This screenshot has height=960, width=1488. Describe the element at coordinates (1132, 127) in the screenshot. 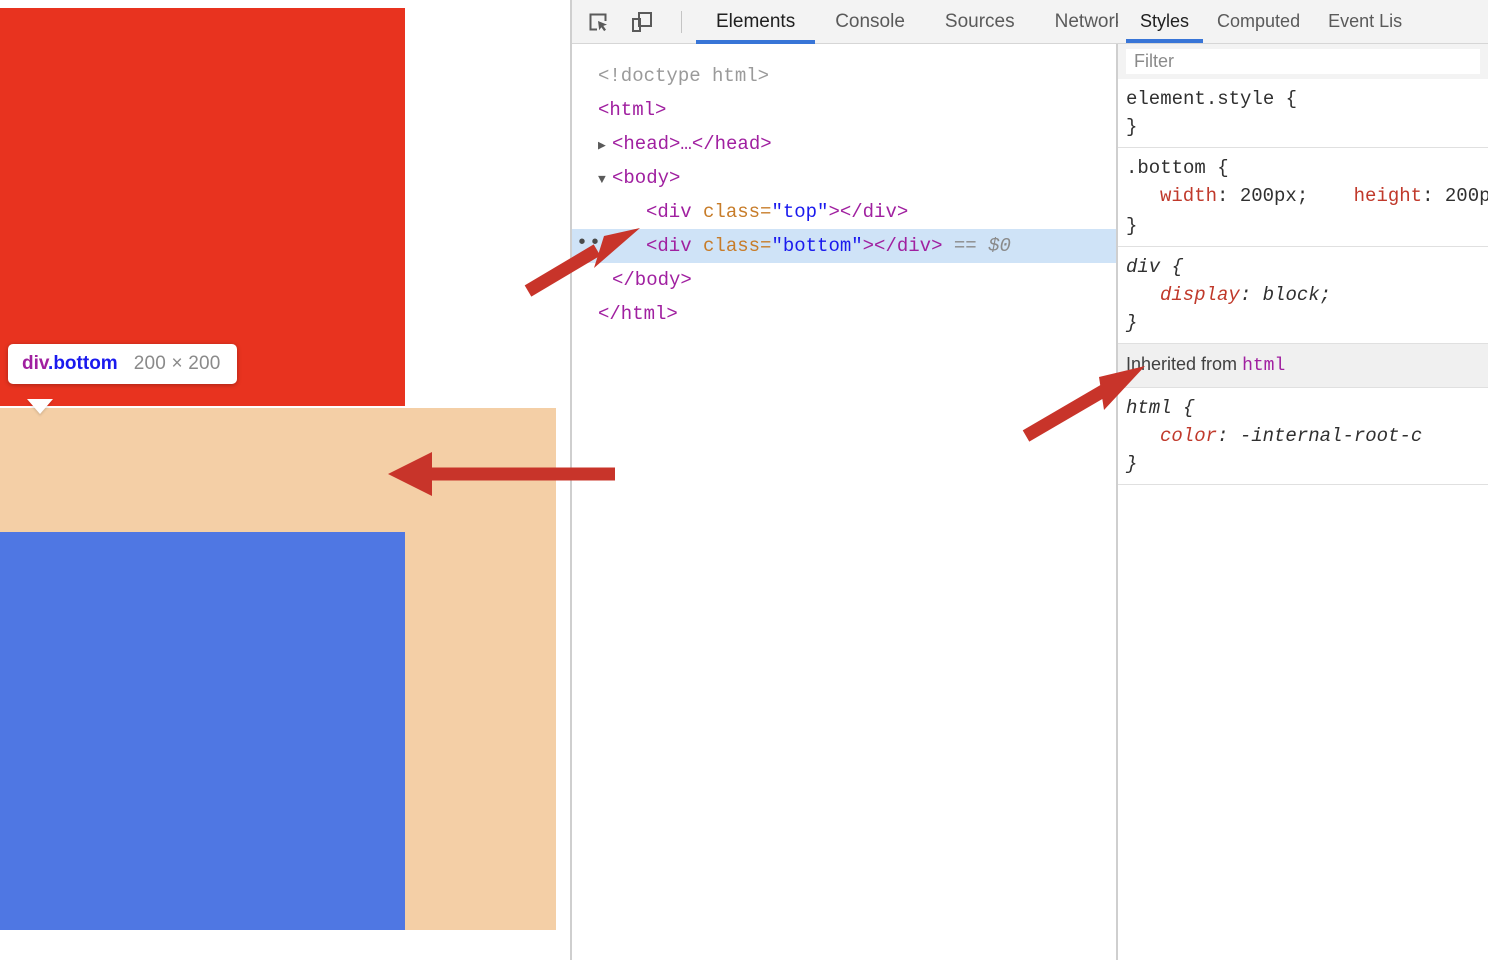

I see `css-close-element-style: }` at that location.